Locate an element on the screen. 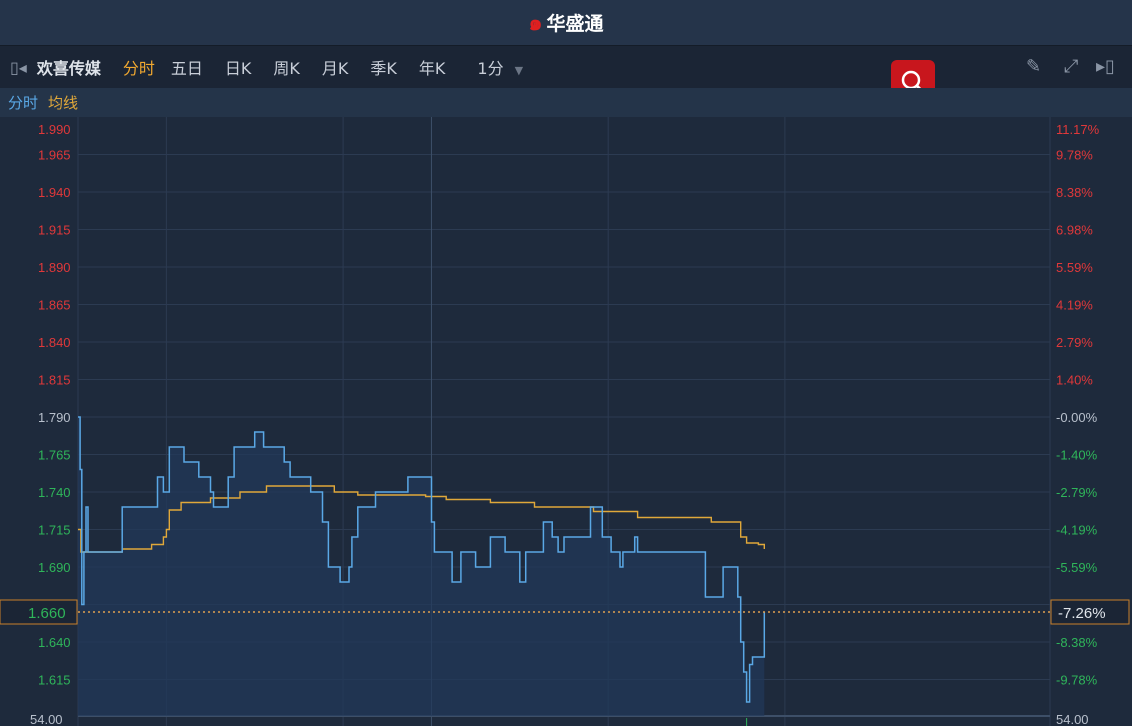  tab-intraday: 分时 is located at coordinates (139, 67).